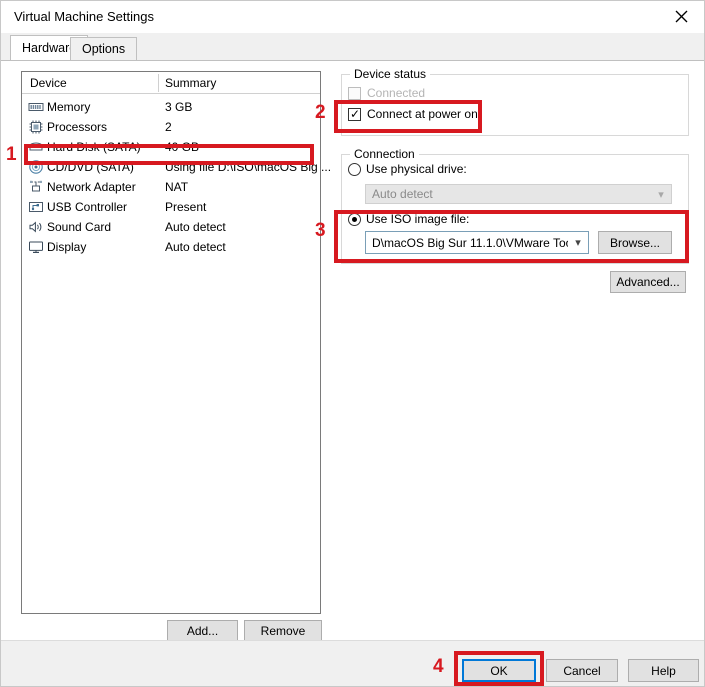 The height and width of the screenshot is (687, 705). Describe the element at coordinates (582, 670) in the screenshot. I see `cancel-button: Cancel` at that location.